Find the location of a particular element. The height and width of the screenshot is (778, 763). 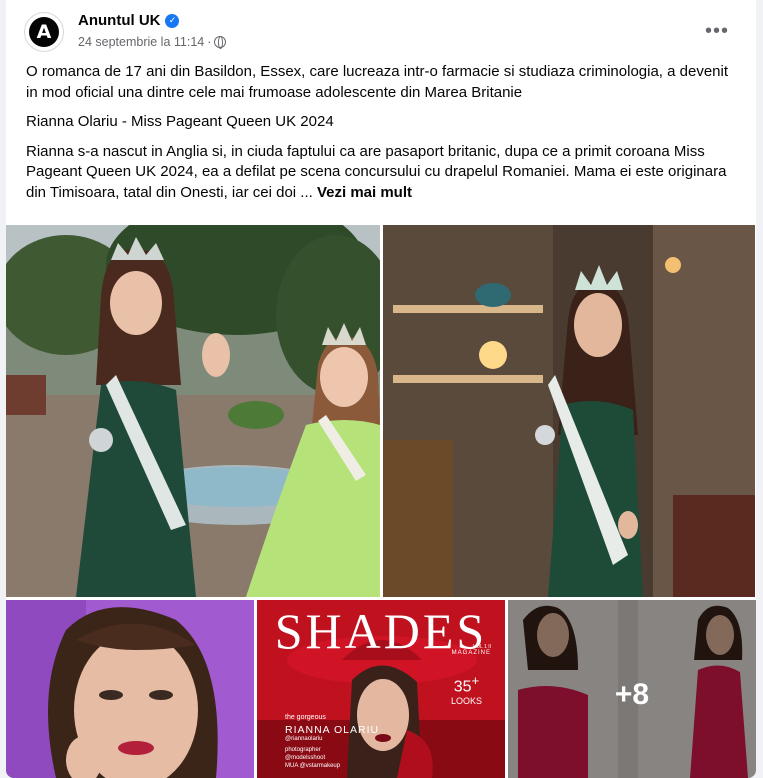

magazine-cover-name: RIANNA OLARIU is located at coordinates (332, 730).